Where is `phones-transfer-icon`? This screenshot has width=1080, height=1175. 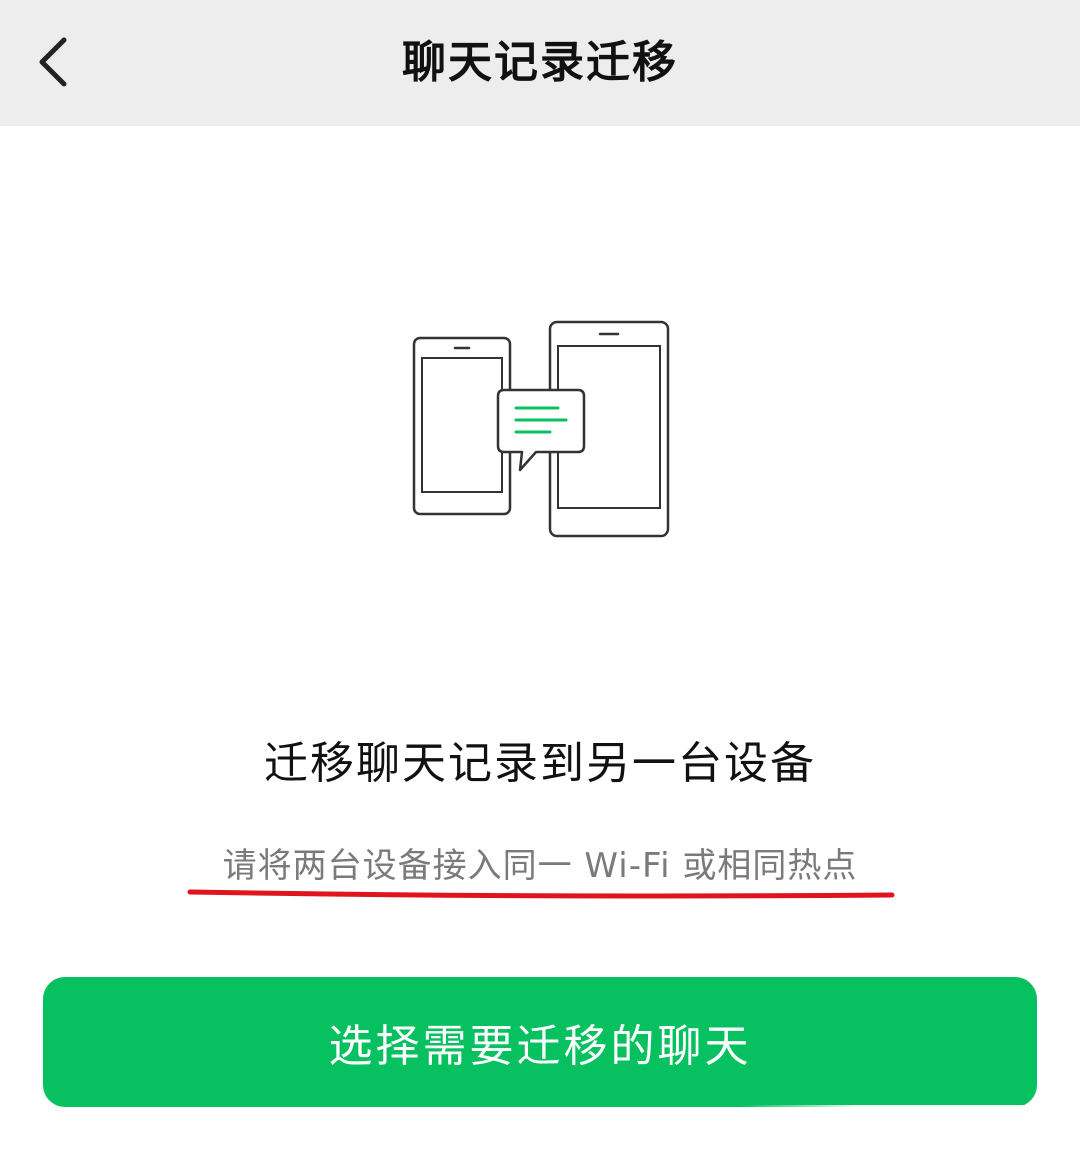 phones-transfer-icon is located at coordinates (541, 429).